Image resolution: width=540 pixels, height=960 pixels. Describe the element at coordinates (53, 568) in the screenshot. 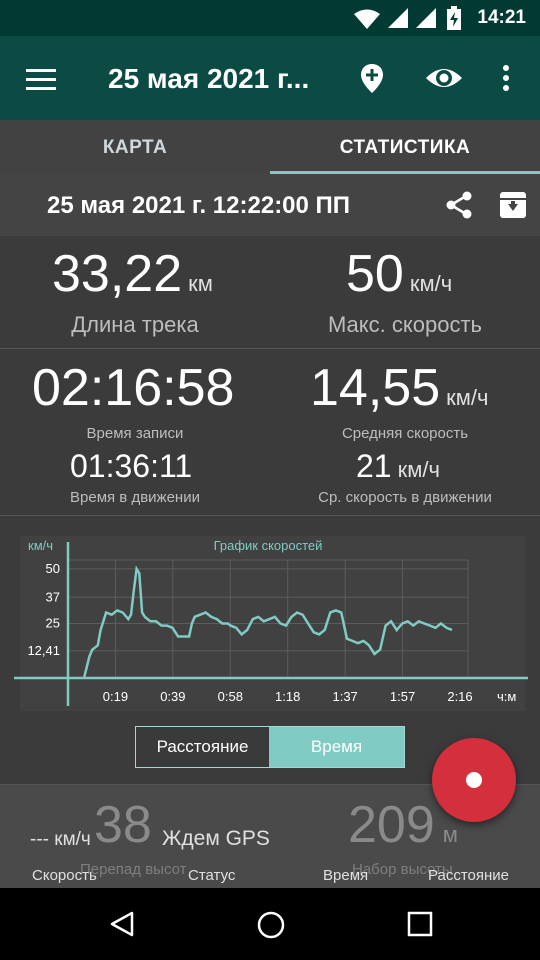

I see `y-tick-label: 50` at that location.